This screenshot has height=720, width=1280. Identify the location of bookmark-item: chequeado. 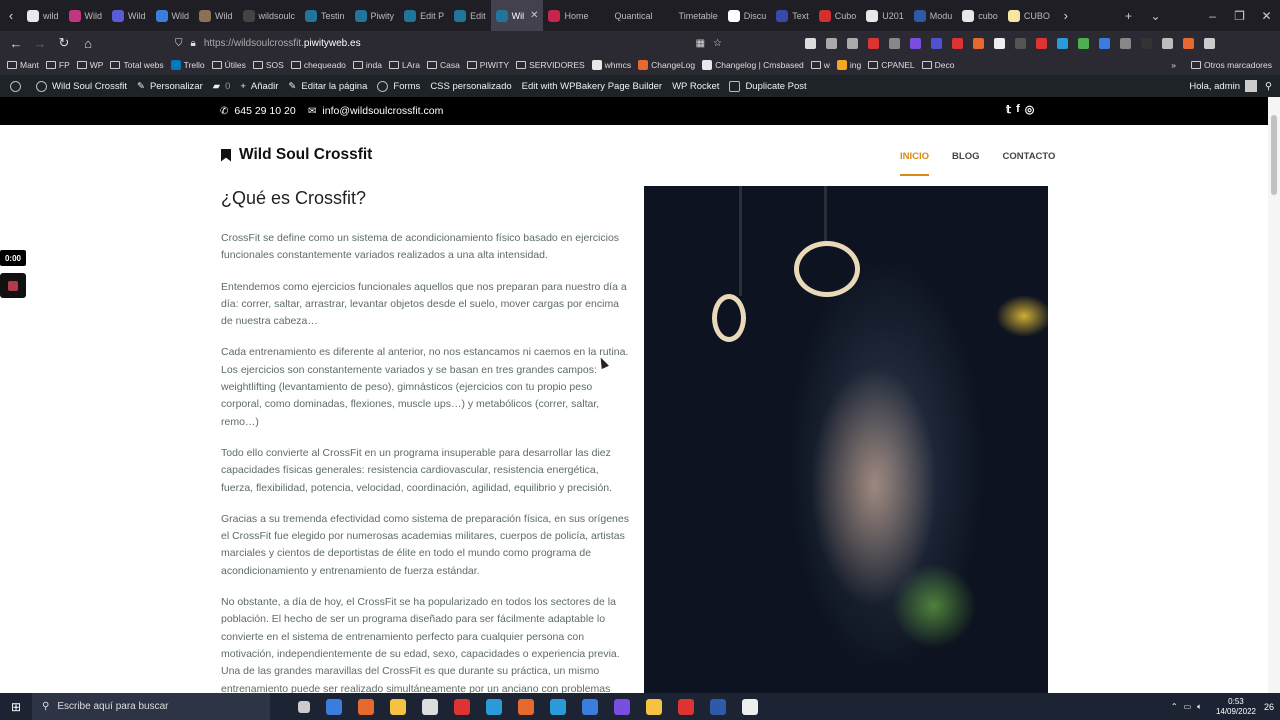
(318, 65).